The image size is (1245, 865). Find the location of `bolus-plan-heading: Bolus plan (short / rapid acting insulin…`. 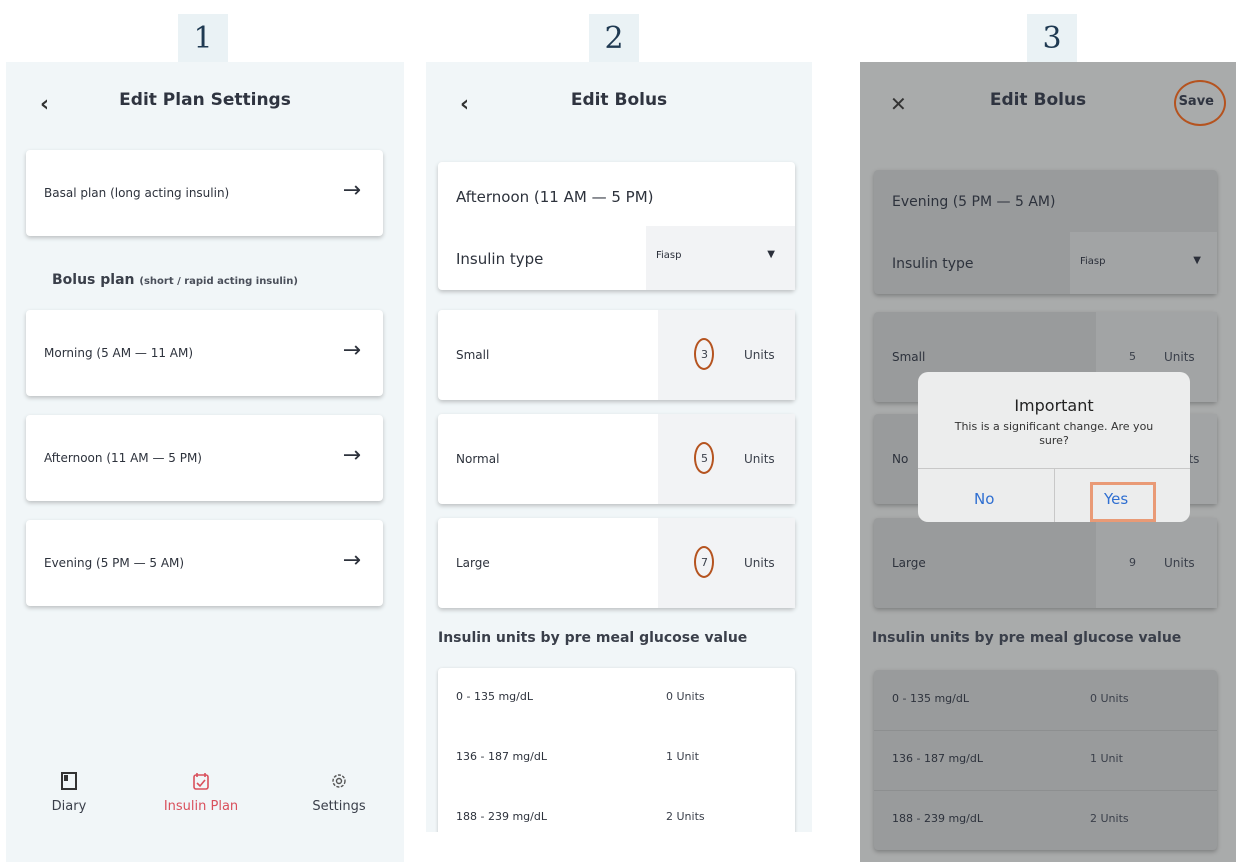

bolus-plan-heading: Bolus plan (short / rapid acting insulin… is located at coordinates (175, 280).